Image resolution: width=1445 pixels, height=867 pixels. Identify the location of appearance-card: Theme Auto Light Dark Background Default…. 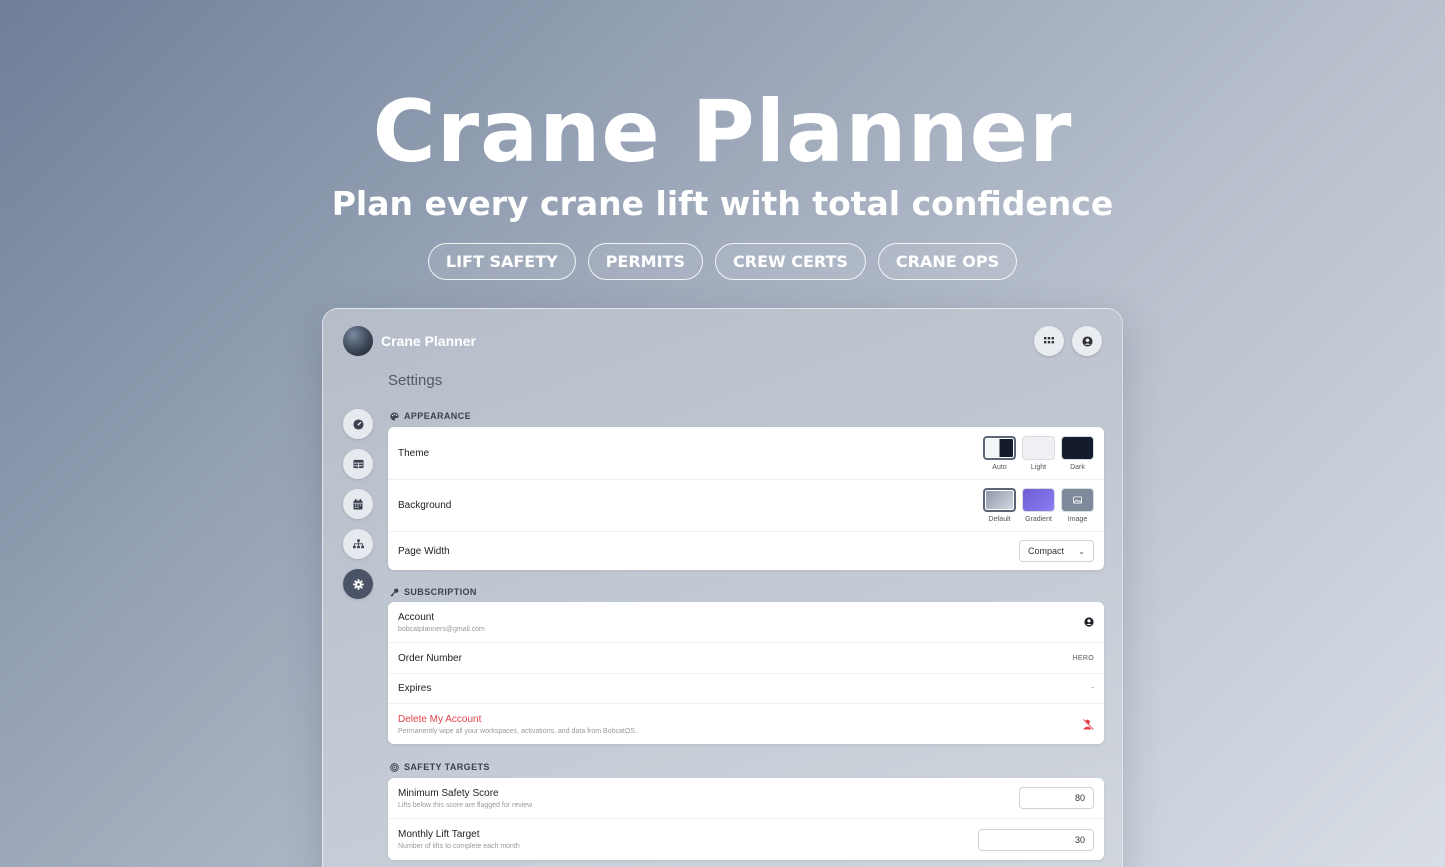
(746, 498).